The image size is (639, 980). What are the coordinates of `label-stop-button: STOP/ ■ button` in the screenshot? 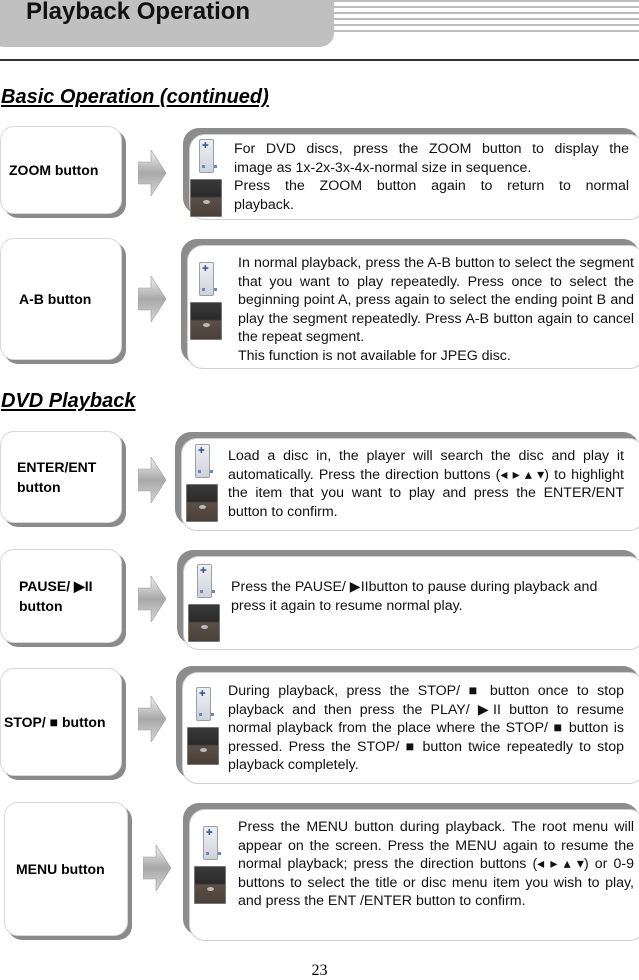 It's located at (61, 722).